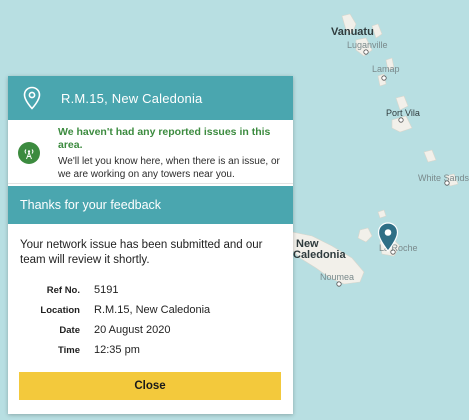 Image resolution: width=469 pixels, height=420 pixels. I want to click on detail-value: 20 August 2020, so click(132, 330).